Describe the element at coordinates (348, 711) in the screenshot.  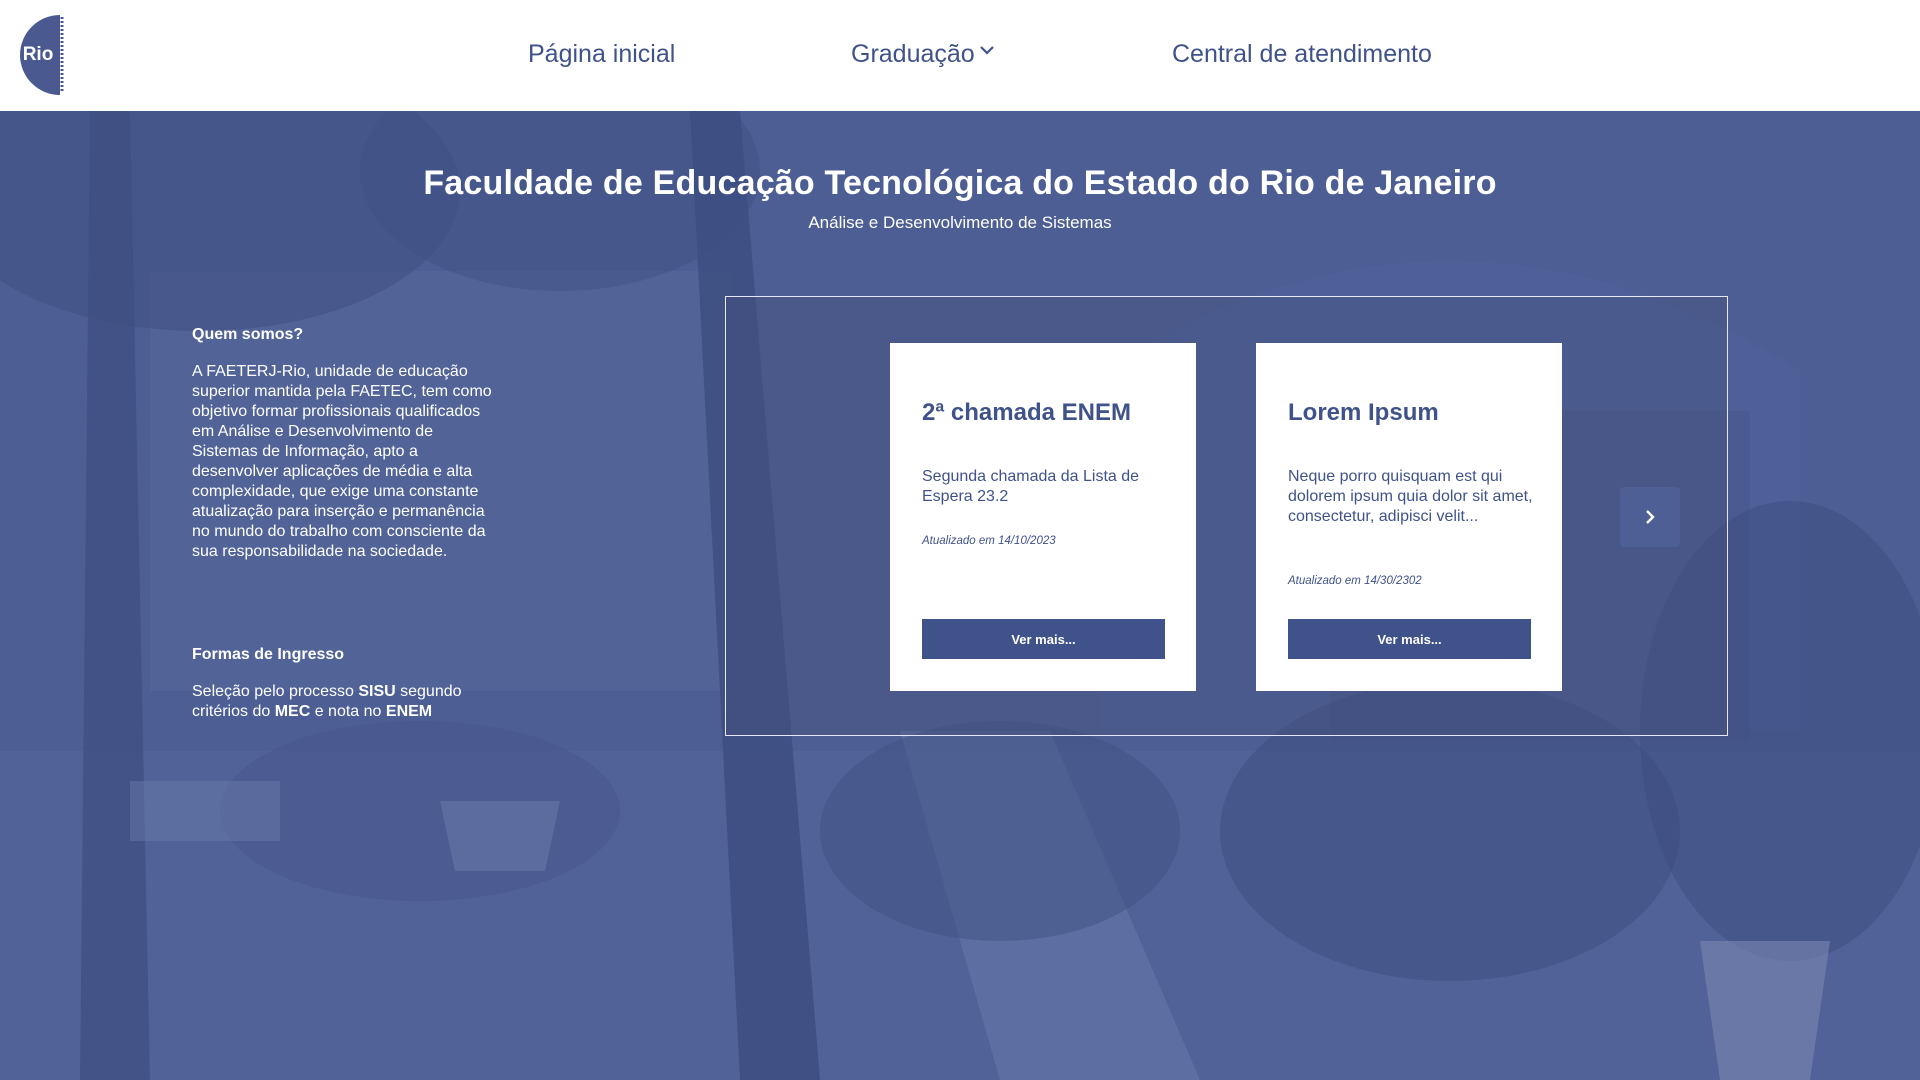
I see `ingresso-text-part: e nota no` at that location.